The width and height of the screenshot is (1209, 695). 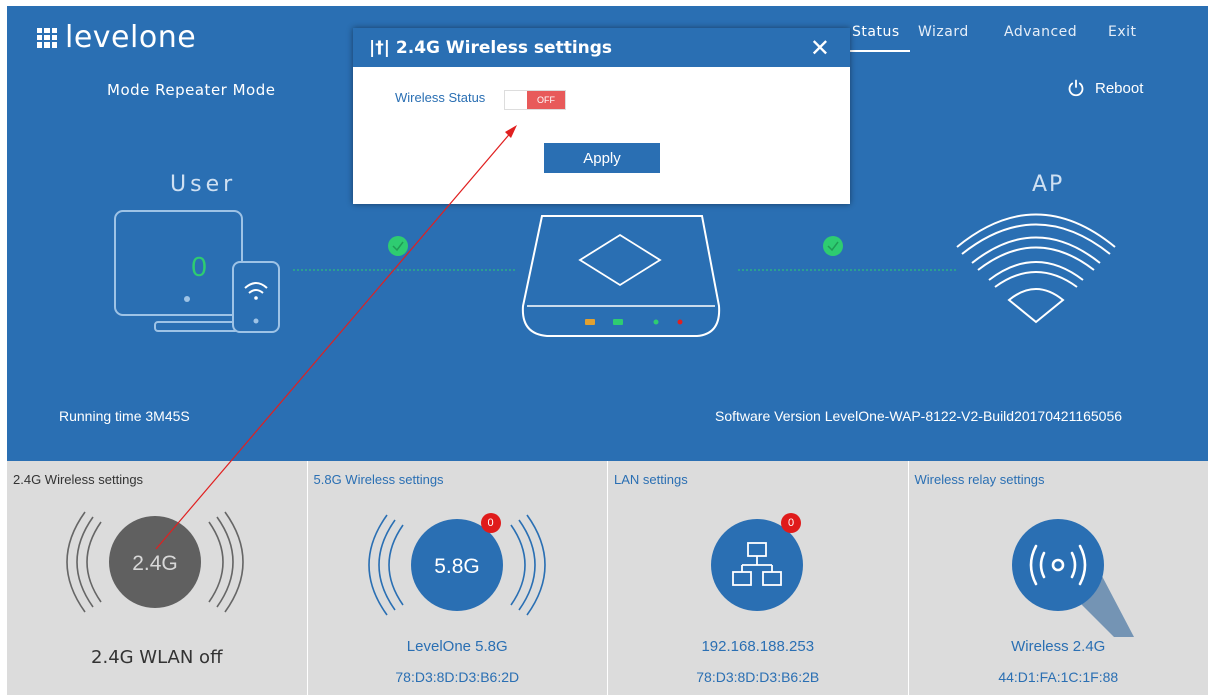 I want to click on check-icon-left, so click(x=398, y=246).